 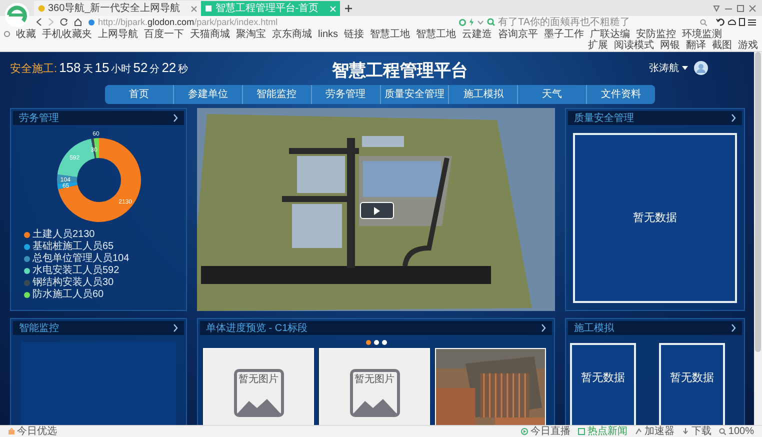 I want to click on status-link: 加速器, so click(x=659, y=431).